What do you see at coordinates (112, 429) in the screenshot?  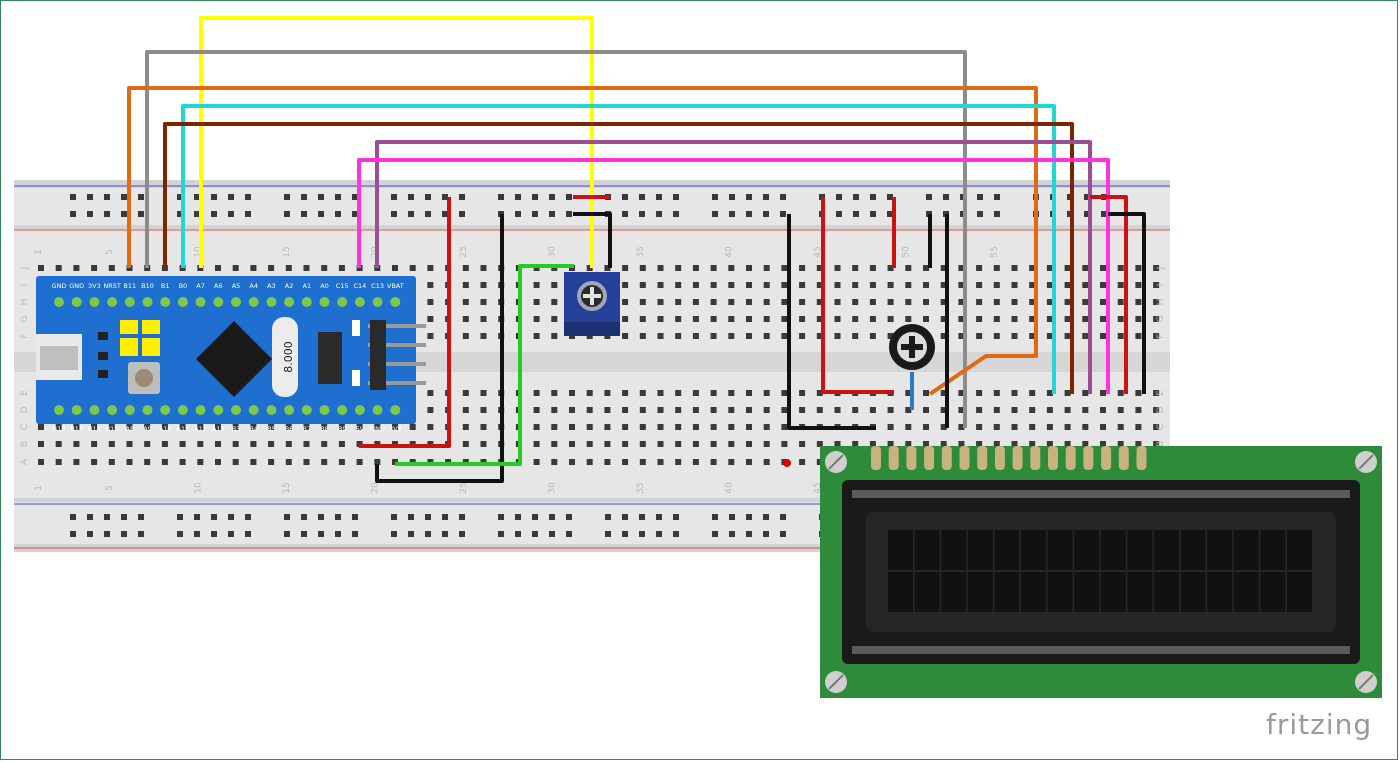 I see `stm32-bottom-pin-label: B15` at bounding box center [112, 429].